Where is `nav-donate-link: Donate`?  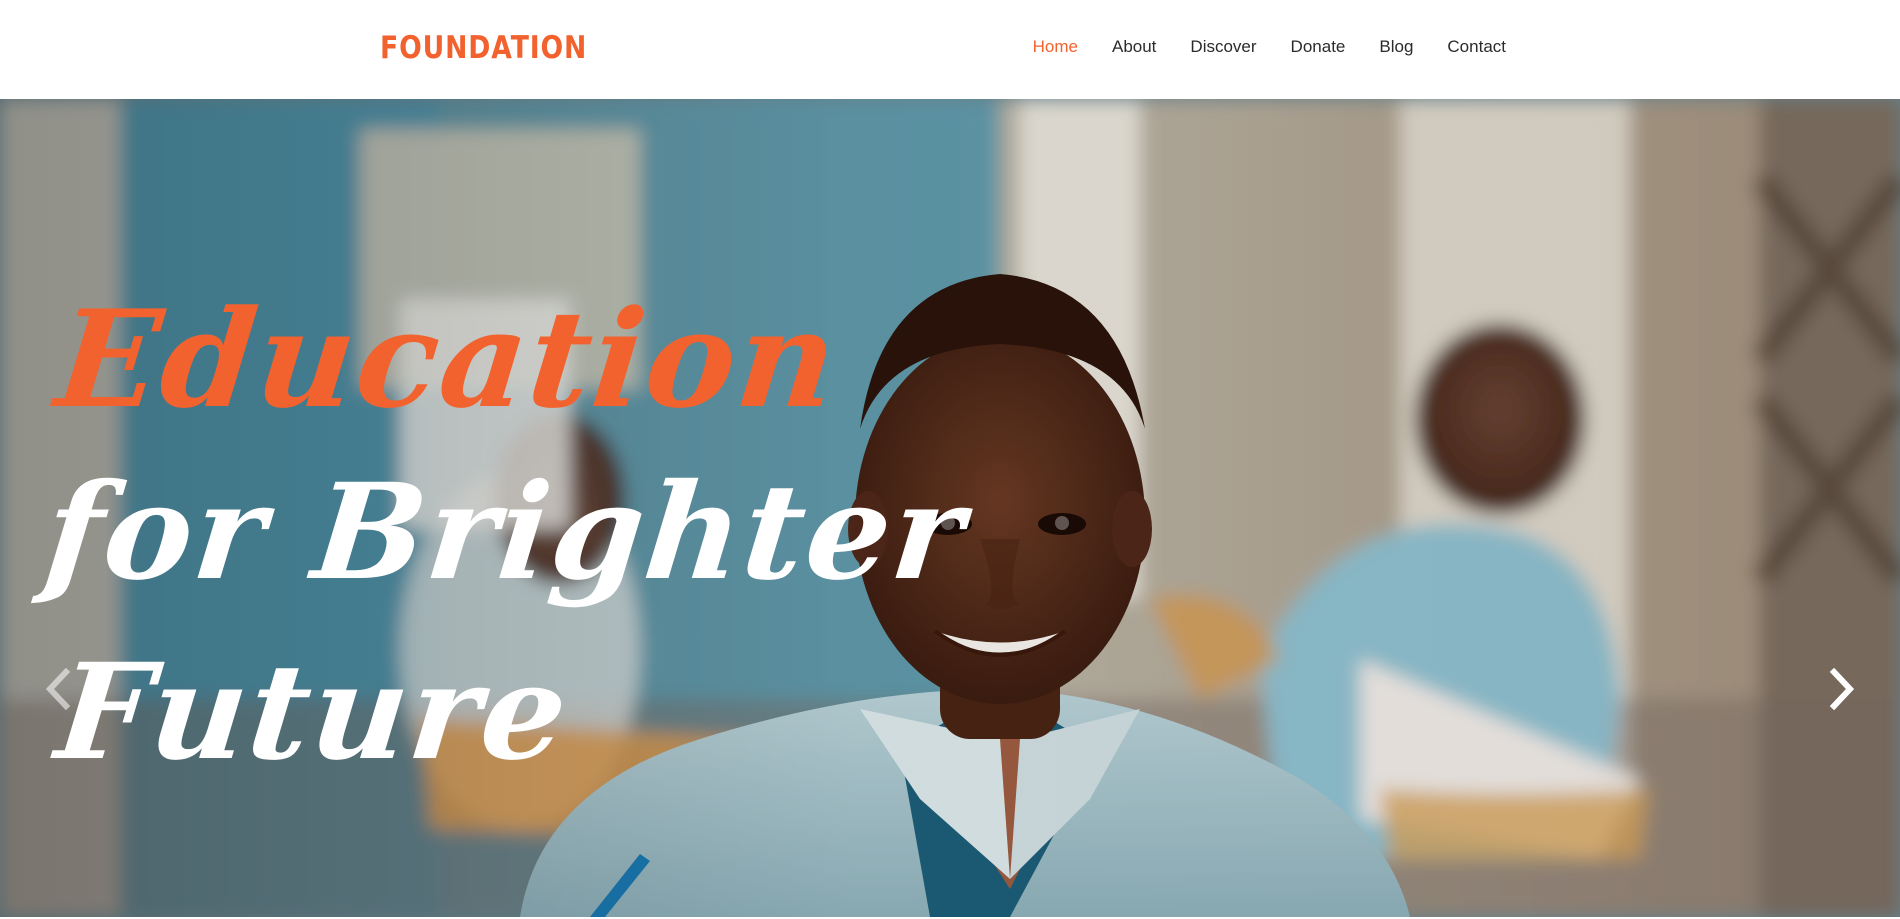
nav-donate-link: Donate is located at coordinates (1318, 47).